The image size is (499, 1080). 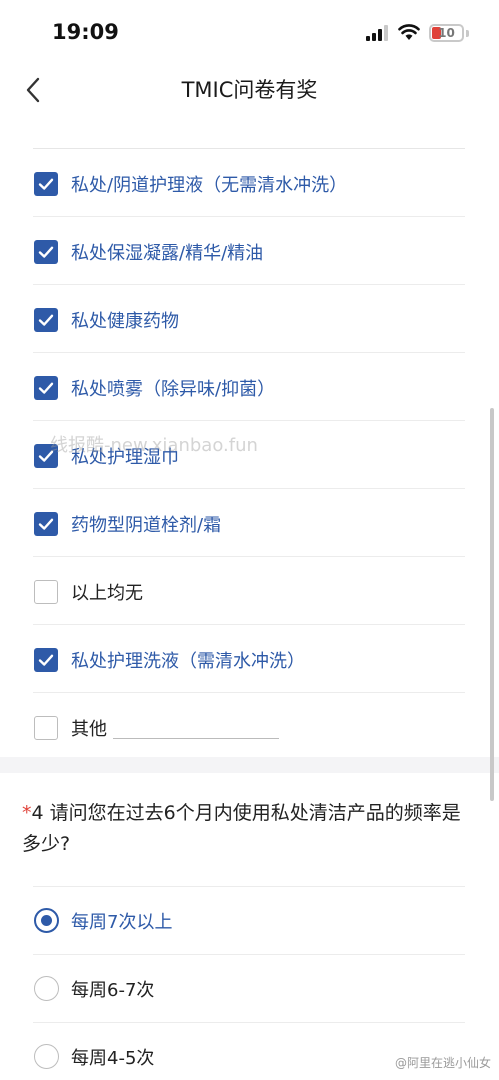 I want to click on option-row-none: 以上均无, so click(x=249, y=591).